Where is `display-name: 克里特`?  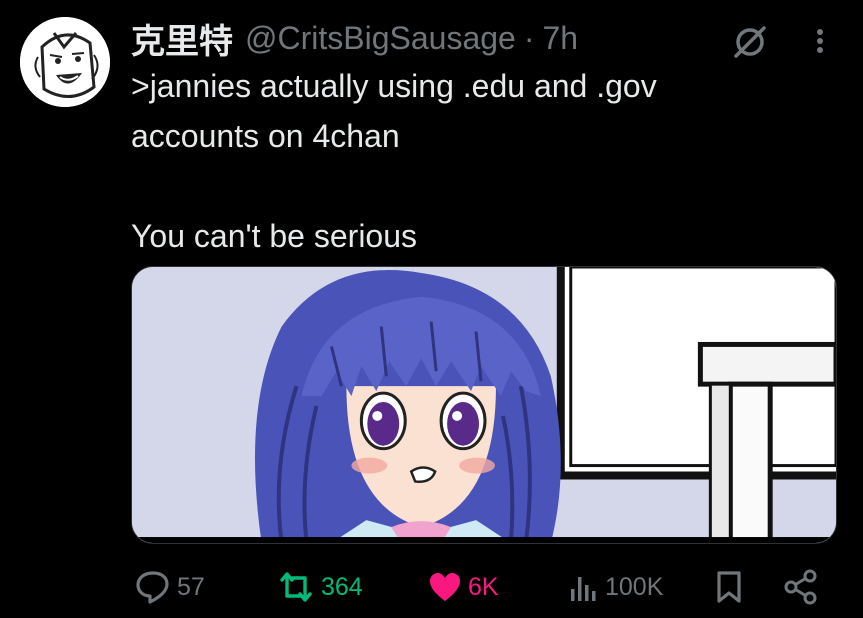 display-name: 克里特 is located at coordinates (182, 38).